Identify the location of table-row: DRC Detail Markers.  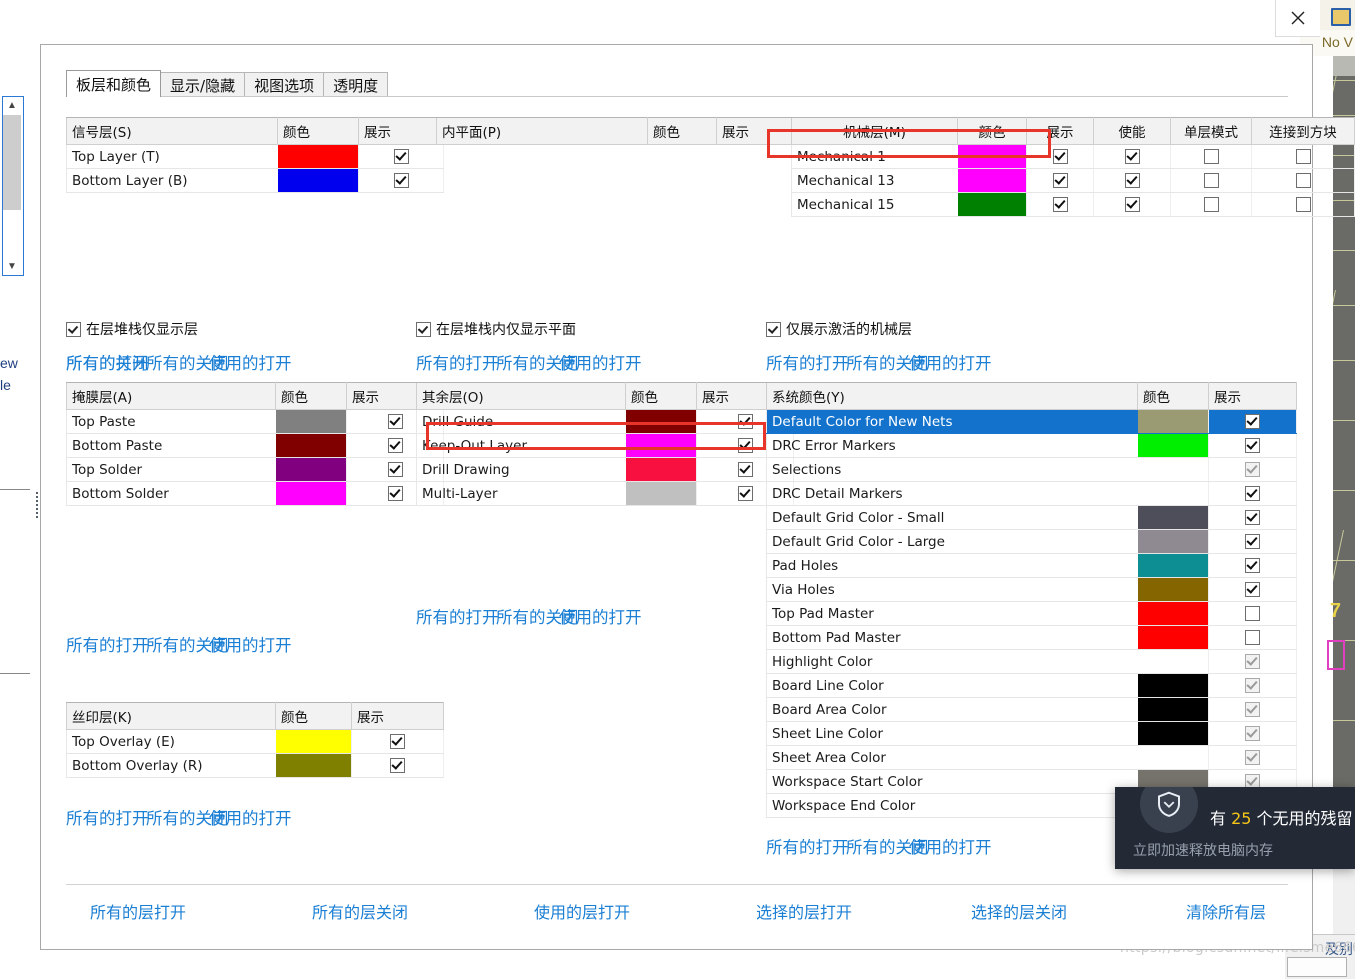
(1031, 493).